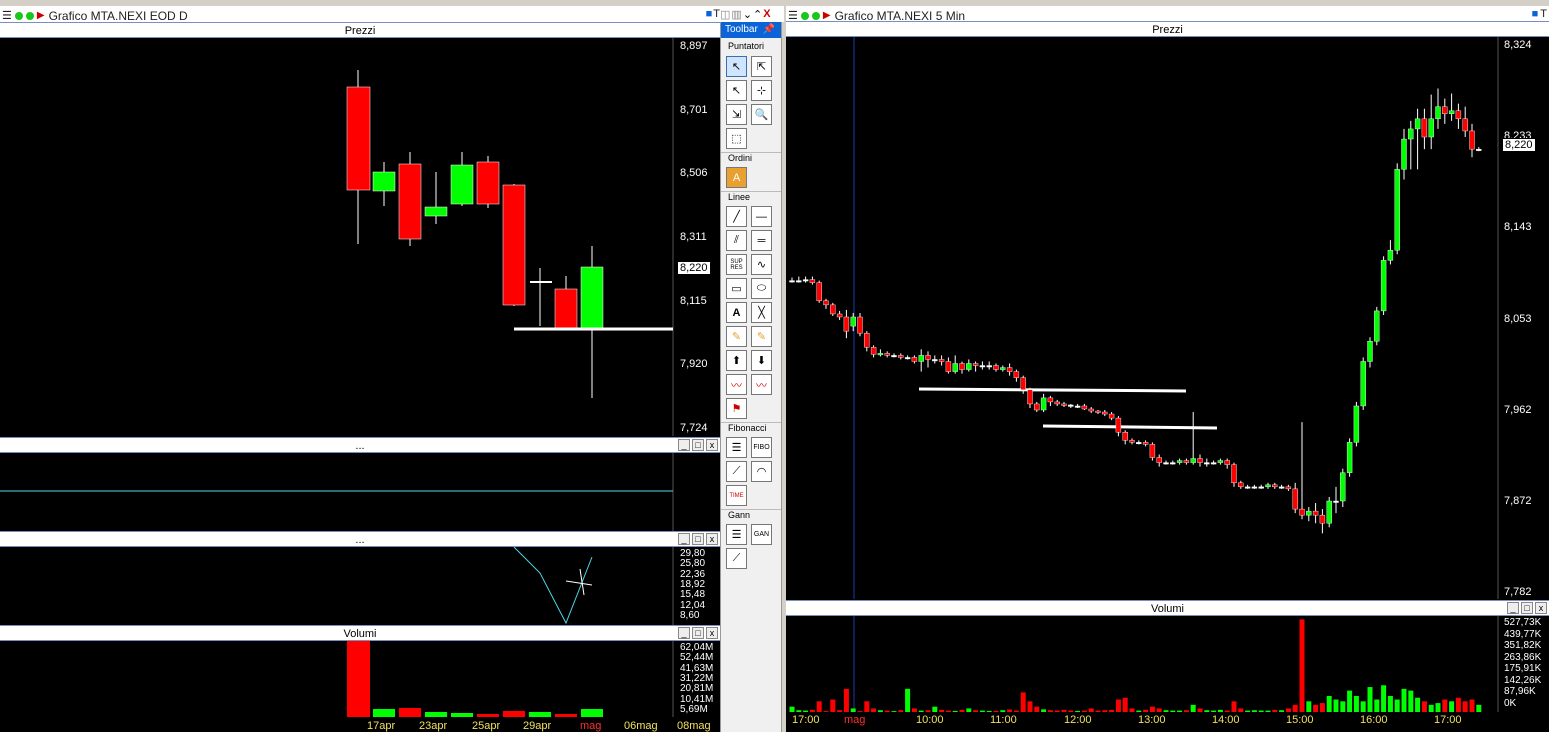  Describe the element at coordinates (360, 445) in the screenshot. I see `indicator-pane-header: ... _ □ x` at that location.